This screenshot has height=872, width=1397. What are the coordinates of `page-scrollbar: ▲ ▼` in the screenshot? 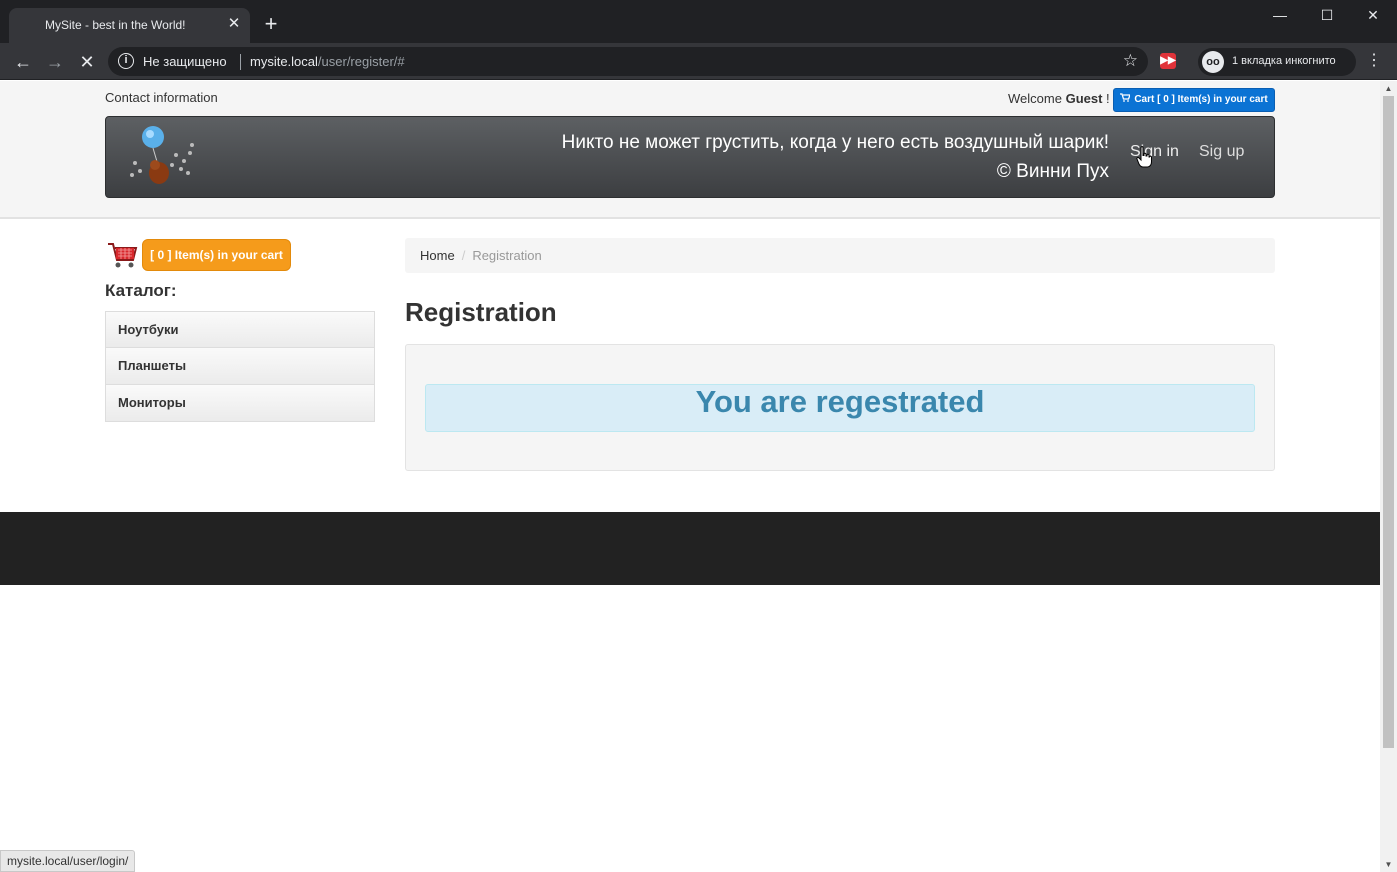 It's located at (1388, 476).